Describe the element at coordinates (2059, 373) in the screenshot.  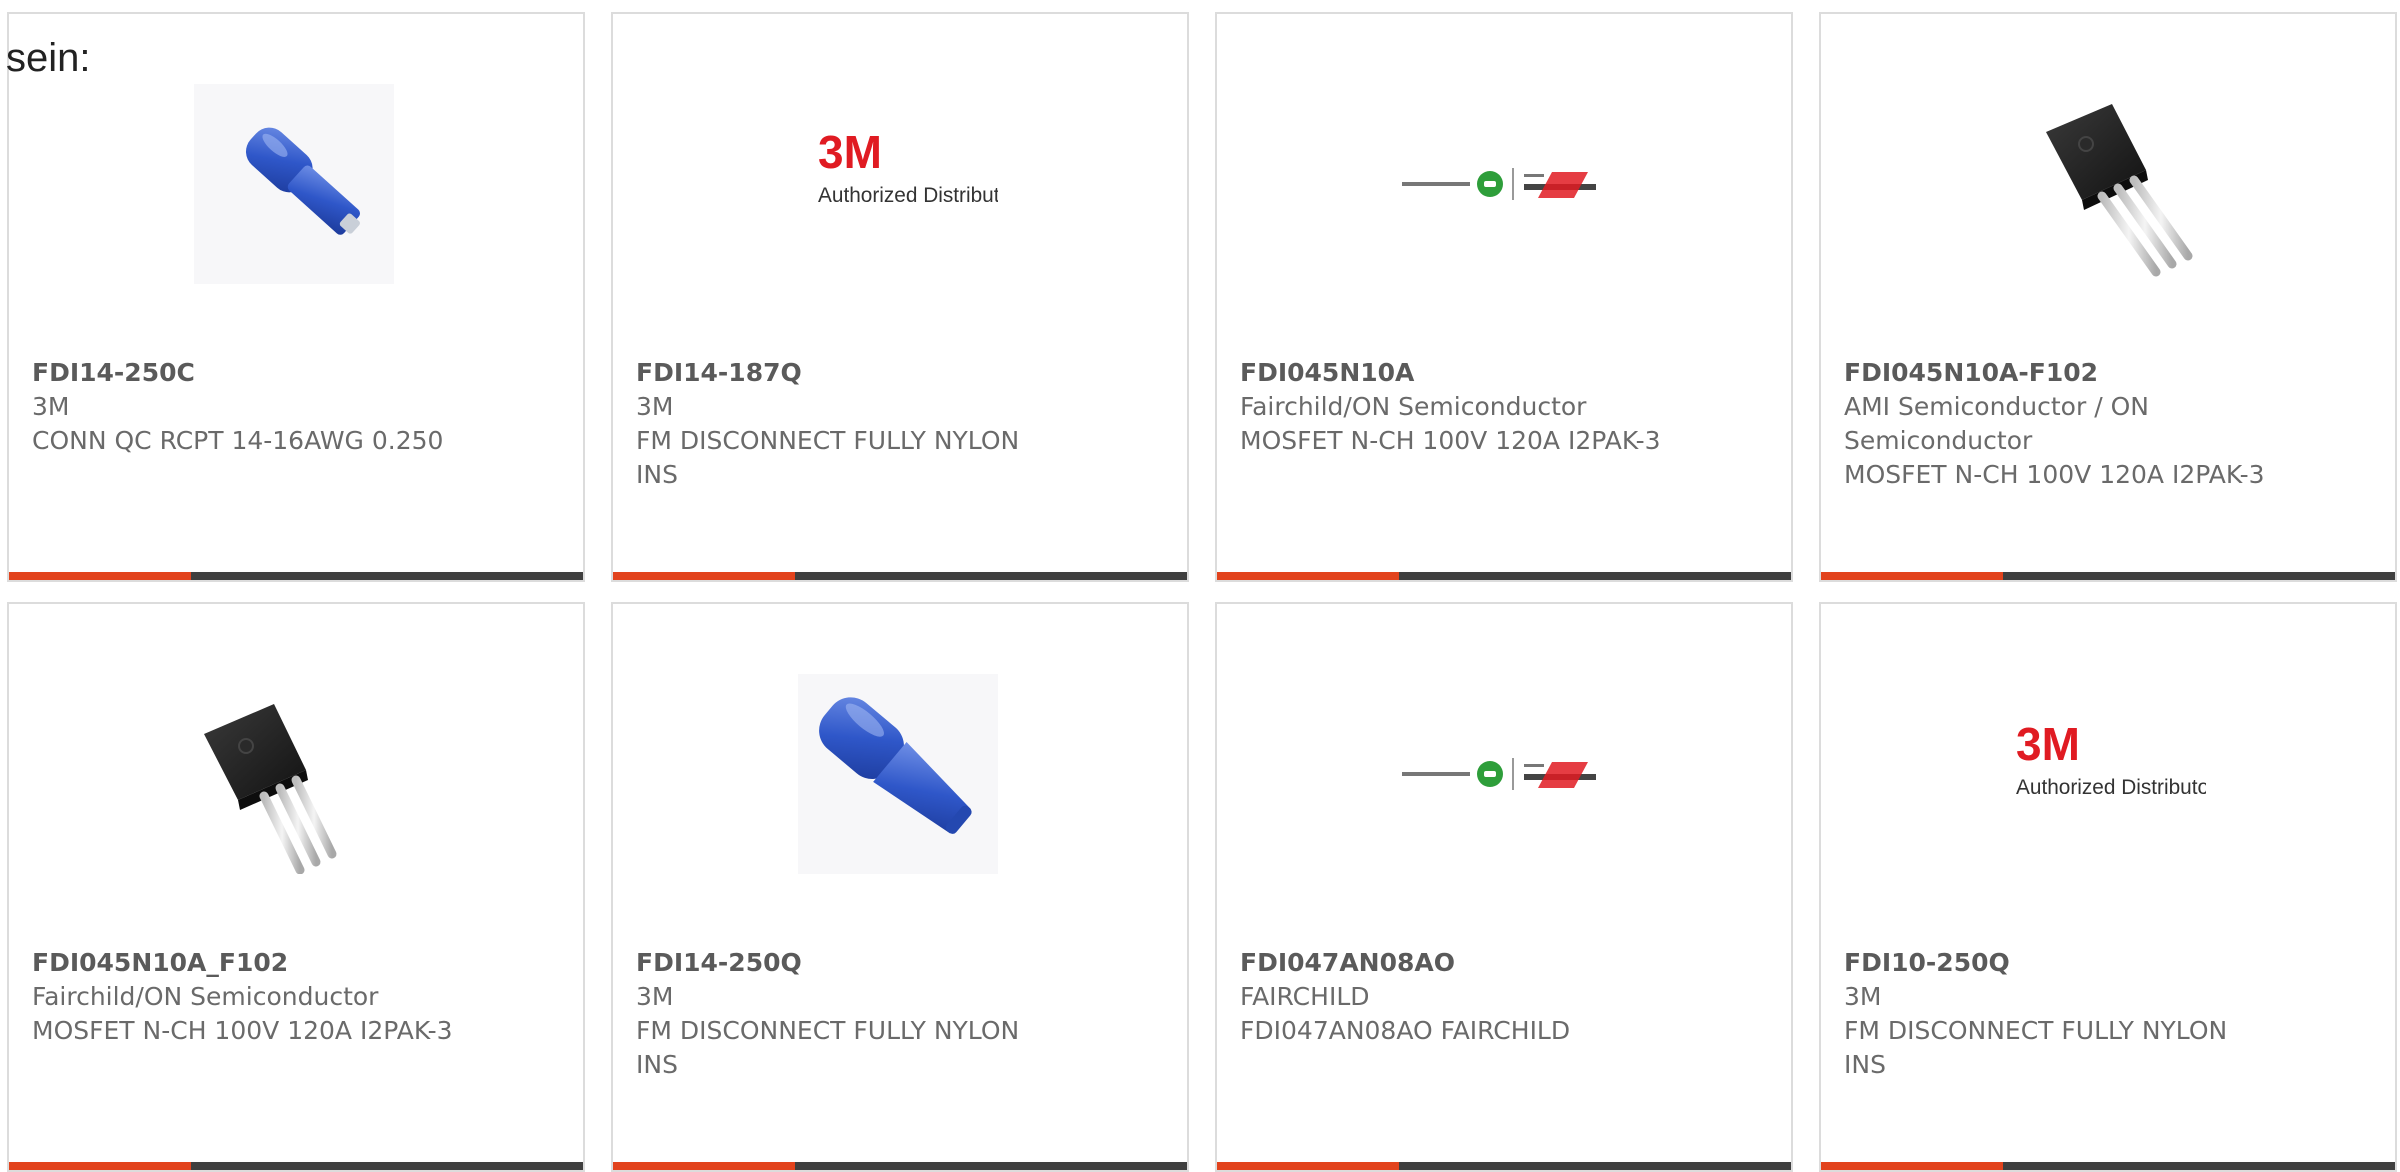
I see `part-number: FDI045N10A-F102` at that location.